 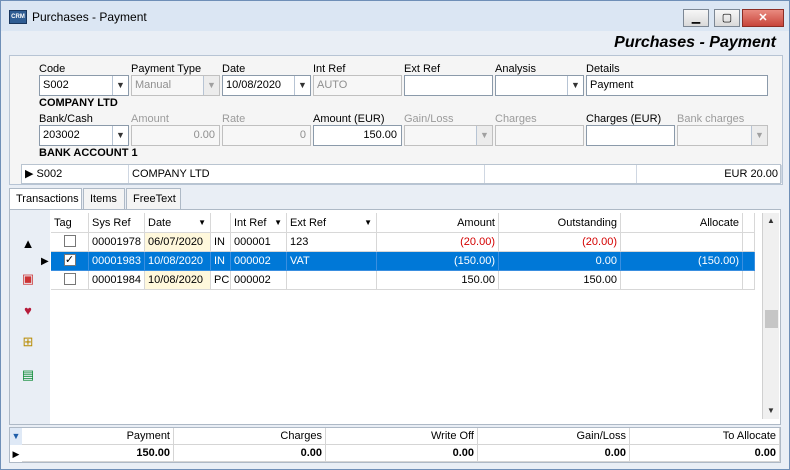 I want to click on stack-icon: ▤, so click(x=28, y=375).